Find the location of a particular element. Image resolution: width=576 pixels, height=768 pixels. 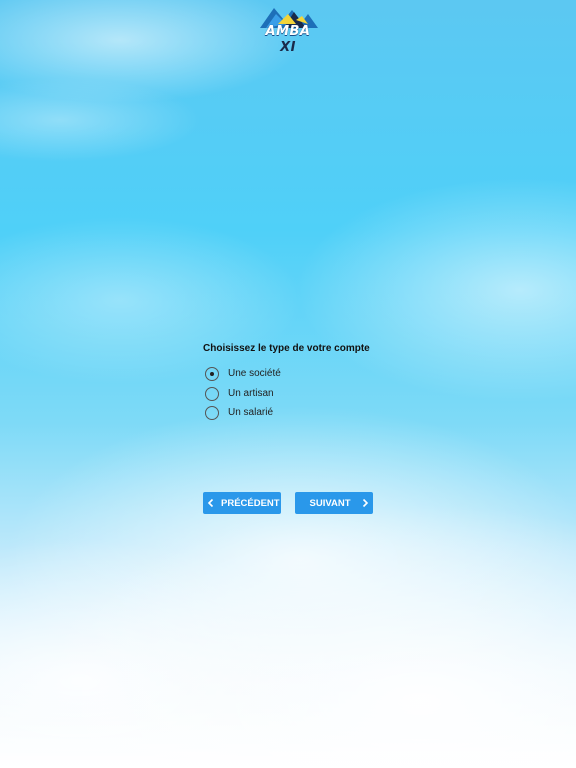

radio-label-salarie: Un salarié is located at coordinates (251, 412).